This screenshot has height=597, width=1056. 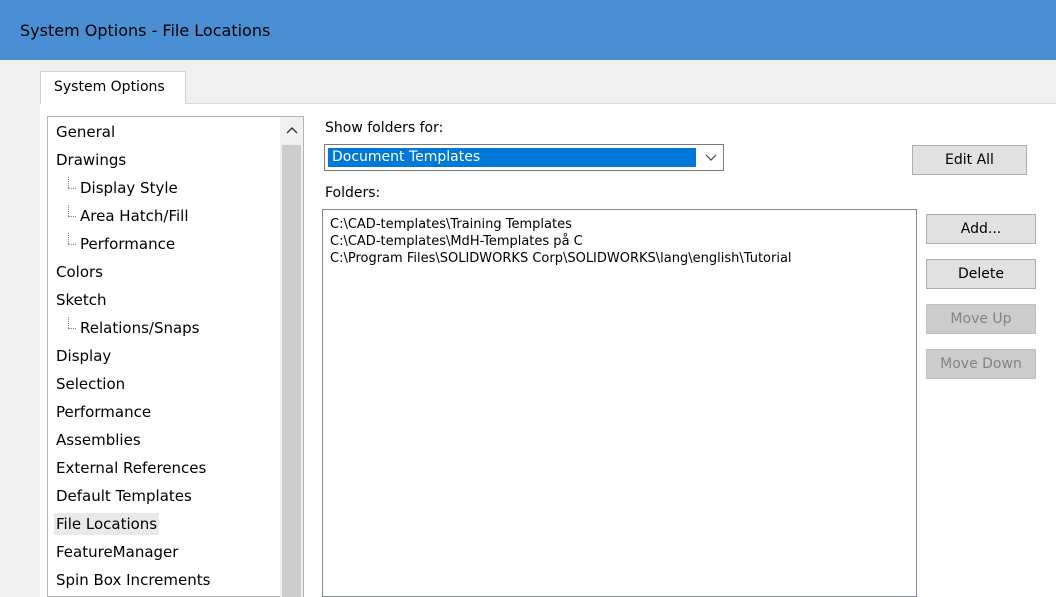 What do you see at coordinates (711, 156) in the screenshot?
I see `chevron-down-icon` at bounding box center [711, 156].